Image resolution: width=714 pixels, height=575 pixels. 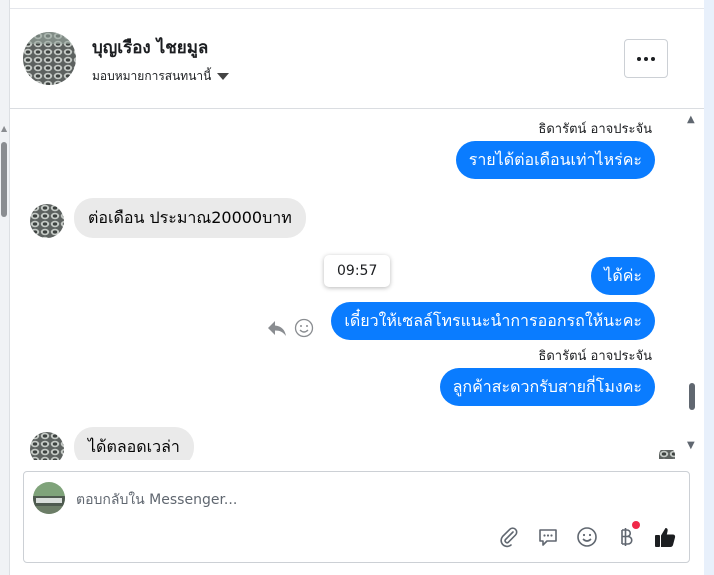 What do you see at coordinates (356, 517) in the screenshot?
I see `reply-composer` at bounding box center [356, 517].